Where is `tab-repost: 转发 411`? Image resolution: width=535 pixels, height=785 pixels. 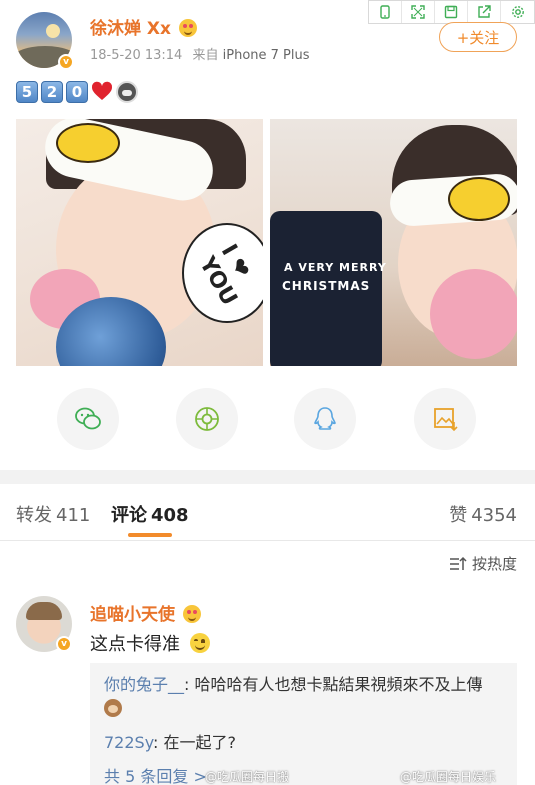
tab-repost: 转发 411 is located at coordinates (53, 514).